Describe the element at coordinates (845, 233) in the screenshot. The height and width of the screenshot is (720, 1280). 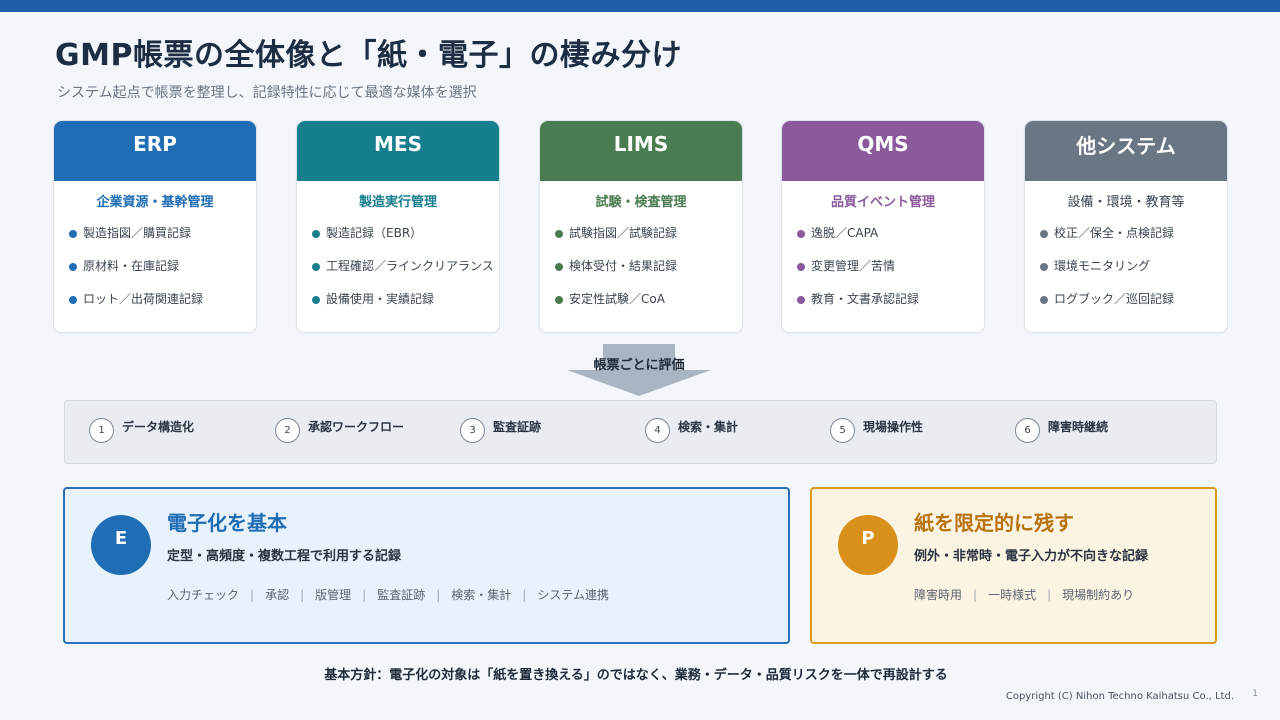
I see `list-item-label: 逸脱／CAPA` at that location.